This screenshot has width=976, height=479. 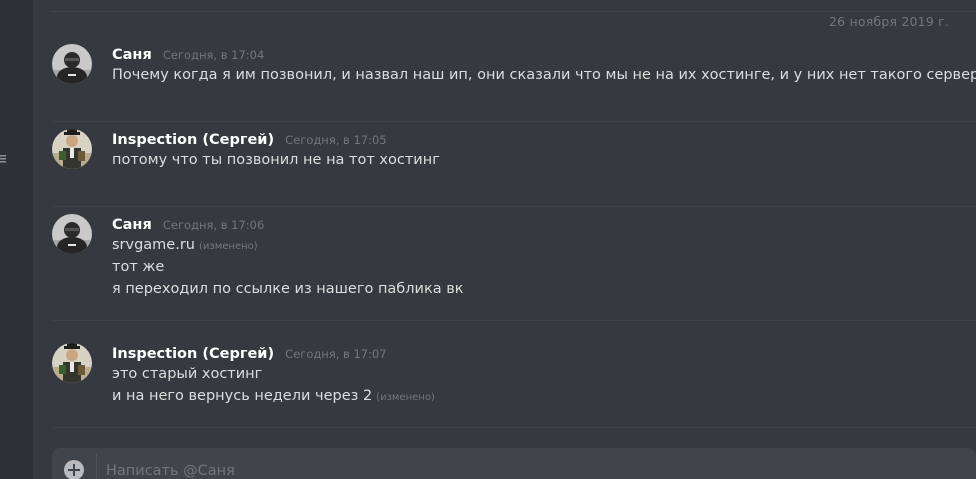 I want to click on message-line: и на него вернусь недели через 2, so click(x=242, y=396).